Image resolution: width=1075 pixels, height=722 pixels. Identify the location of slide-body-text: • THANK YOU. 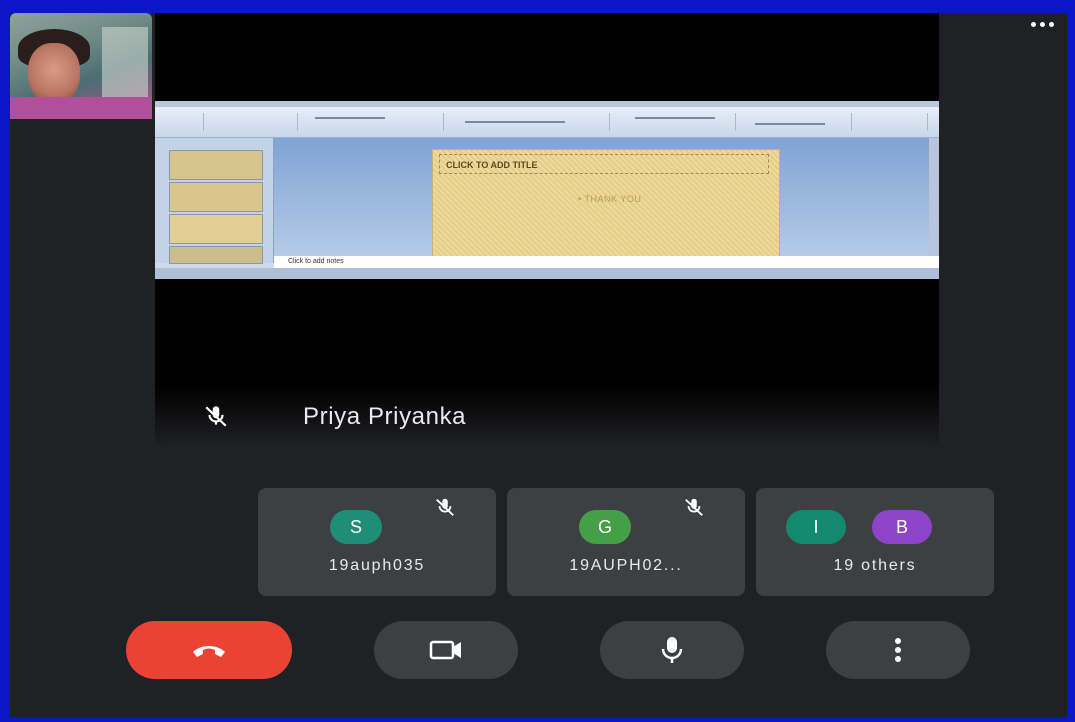
(610, 199).